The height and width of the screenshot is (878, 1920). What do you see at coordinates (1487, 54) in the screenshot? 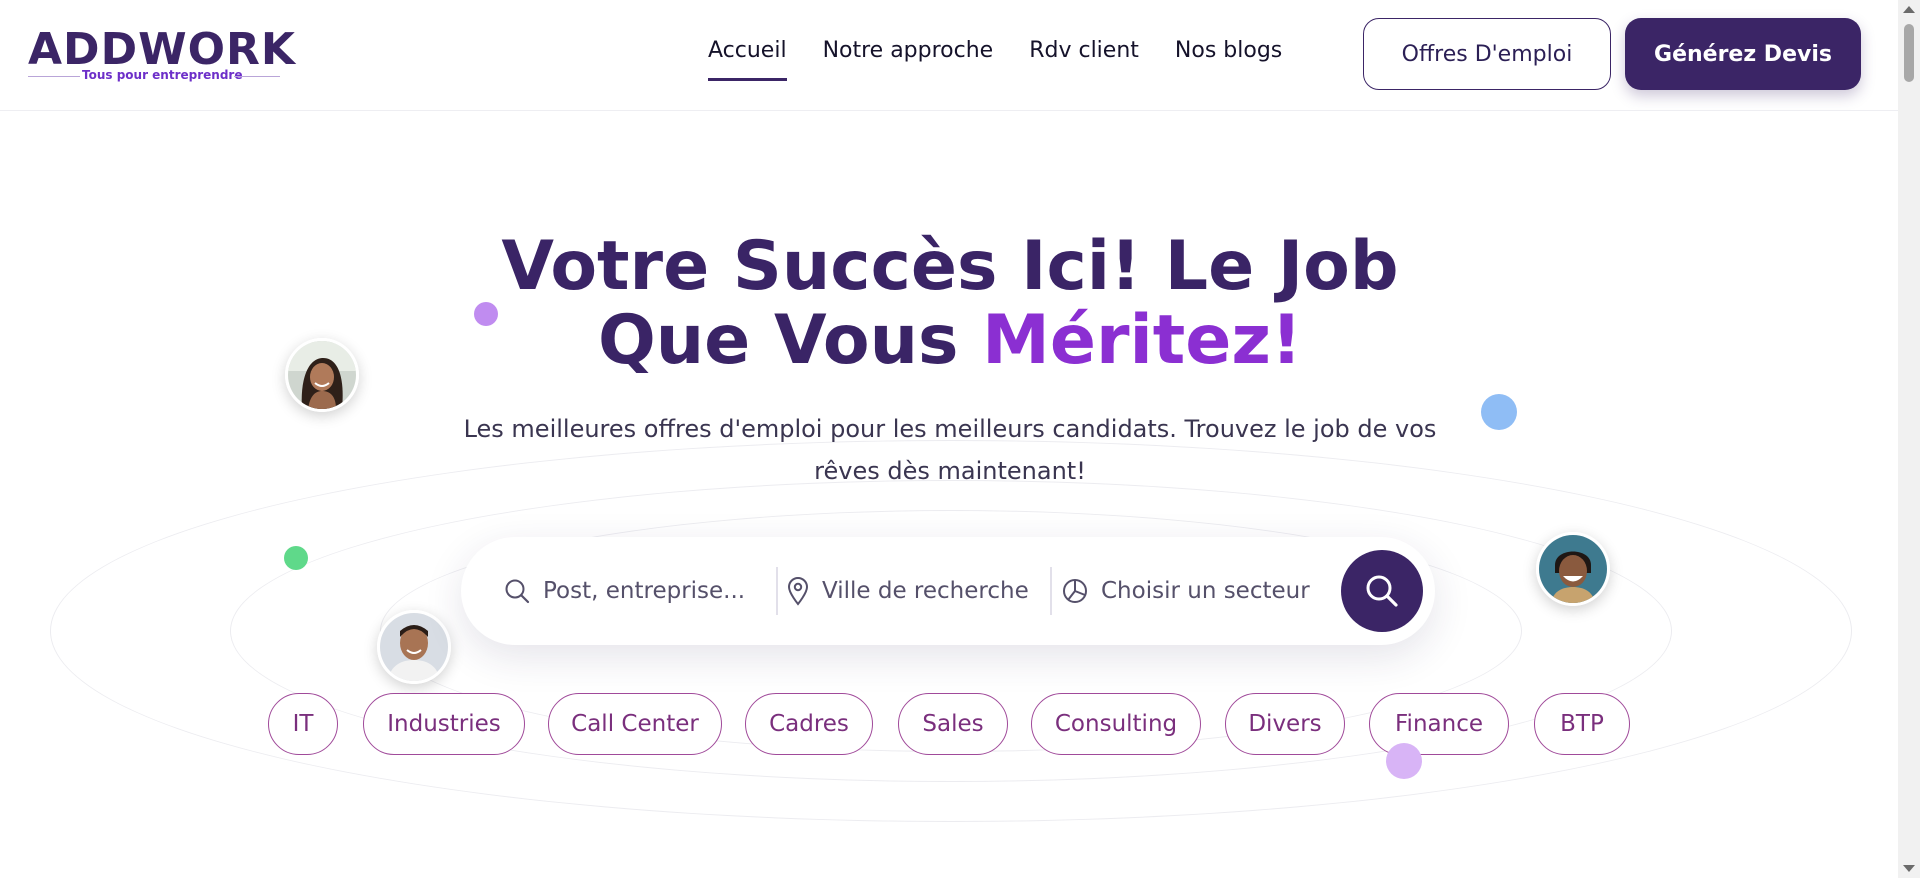
I see `job-offers-button: Offres D'emploi` at bounding box center [1487, 54].